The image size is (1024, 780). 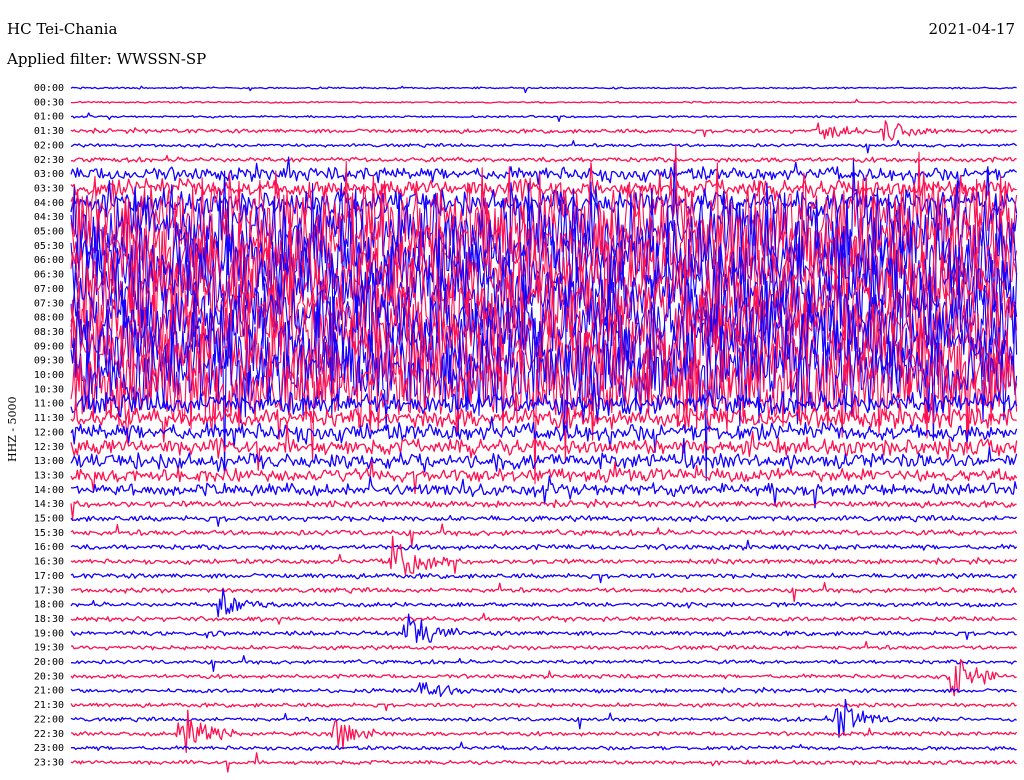 What do you see at coordinates (49, 461) in the screenshot?
I see `time-label: 13:00` at bounding box center [49, 461].